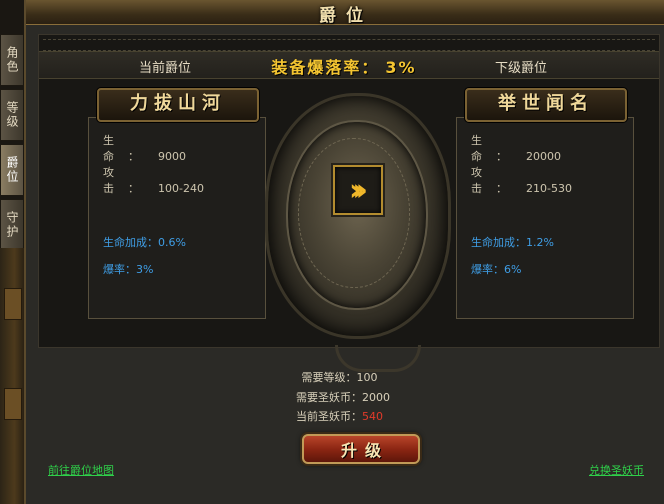 This screenshot has width=664, height=504. Describe the element at coordinates (378, 358) in the screenshot. I see `medallion-handle` at that location.